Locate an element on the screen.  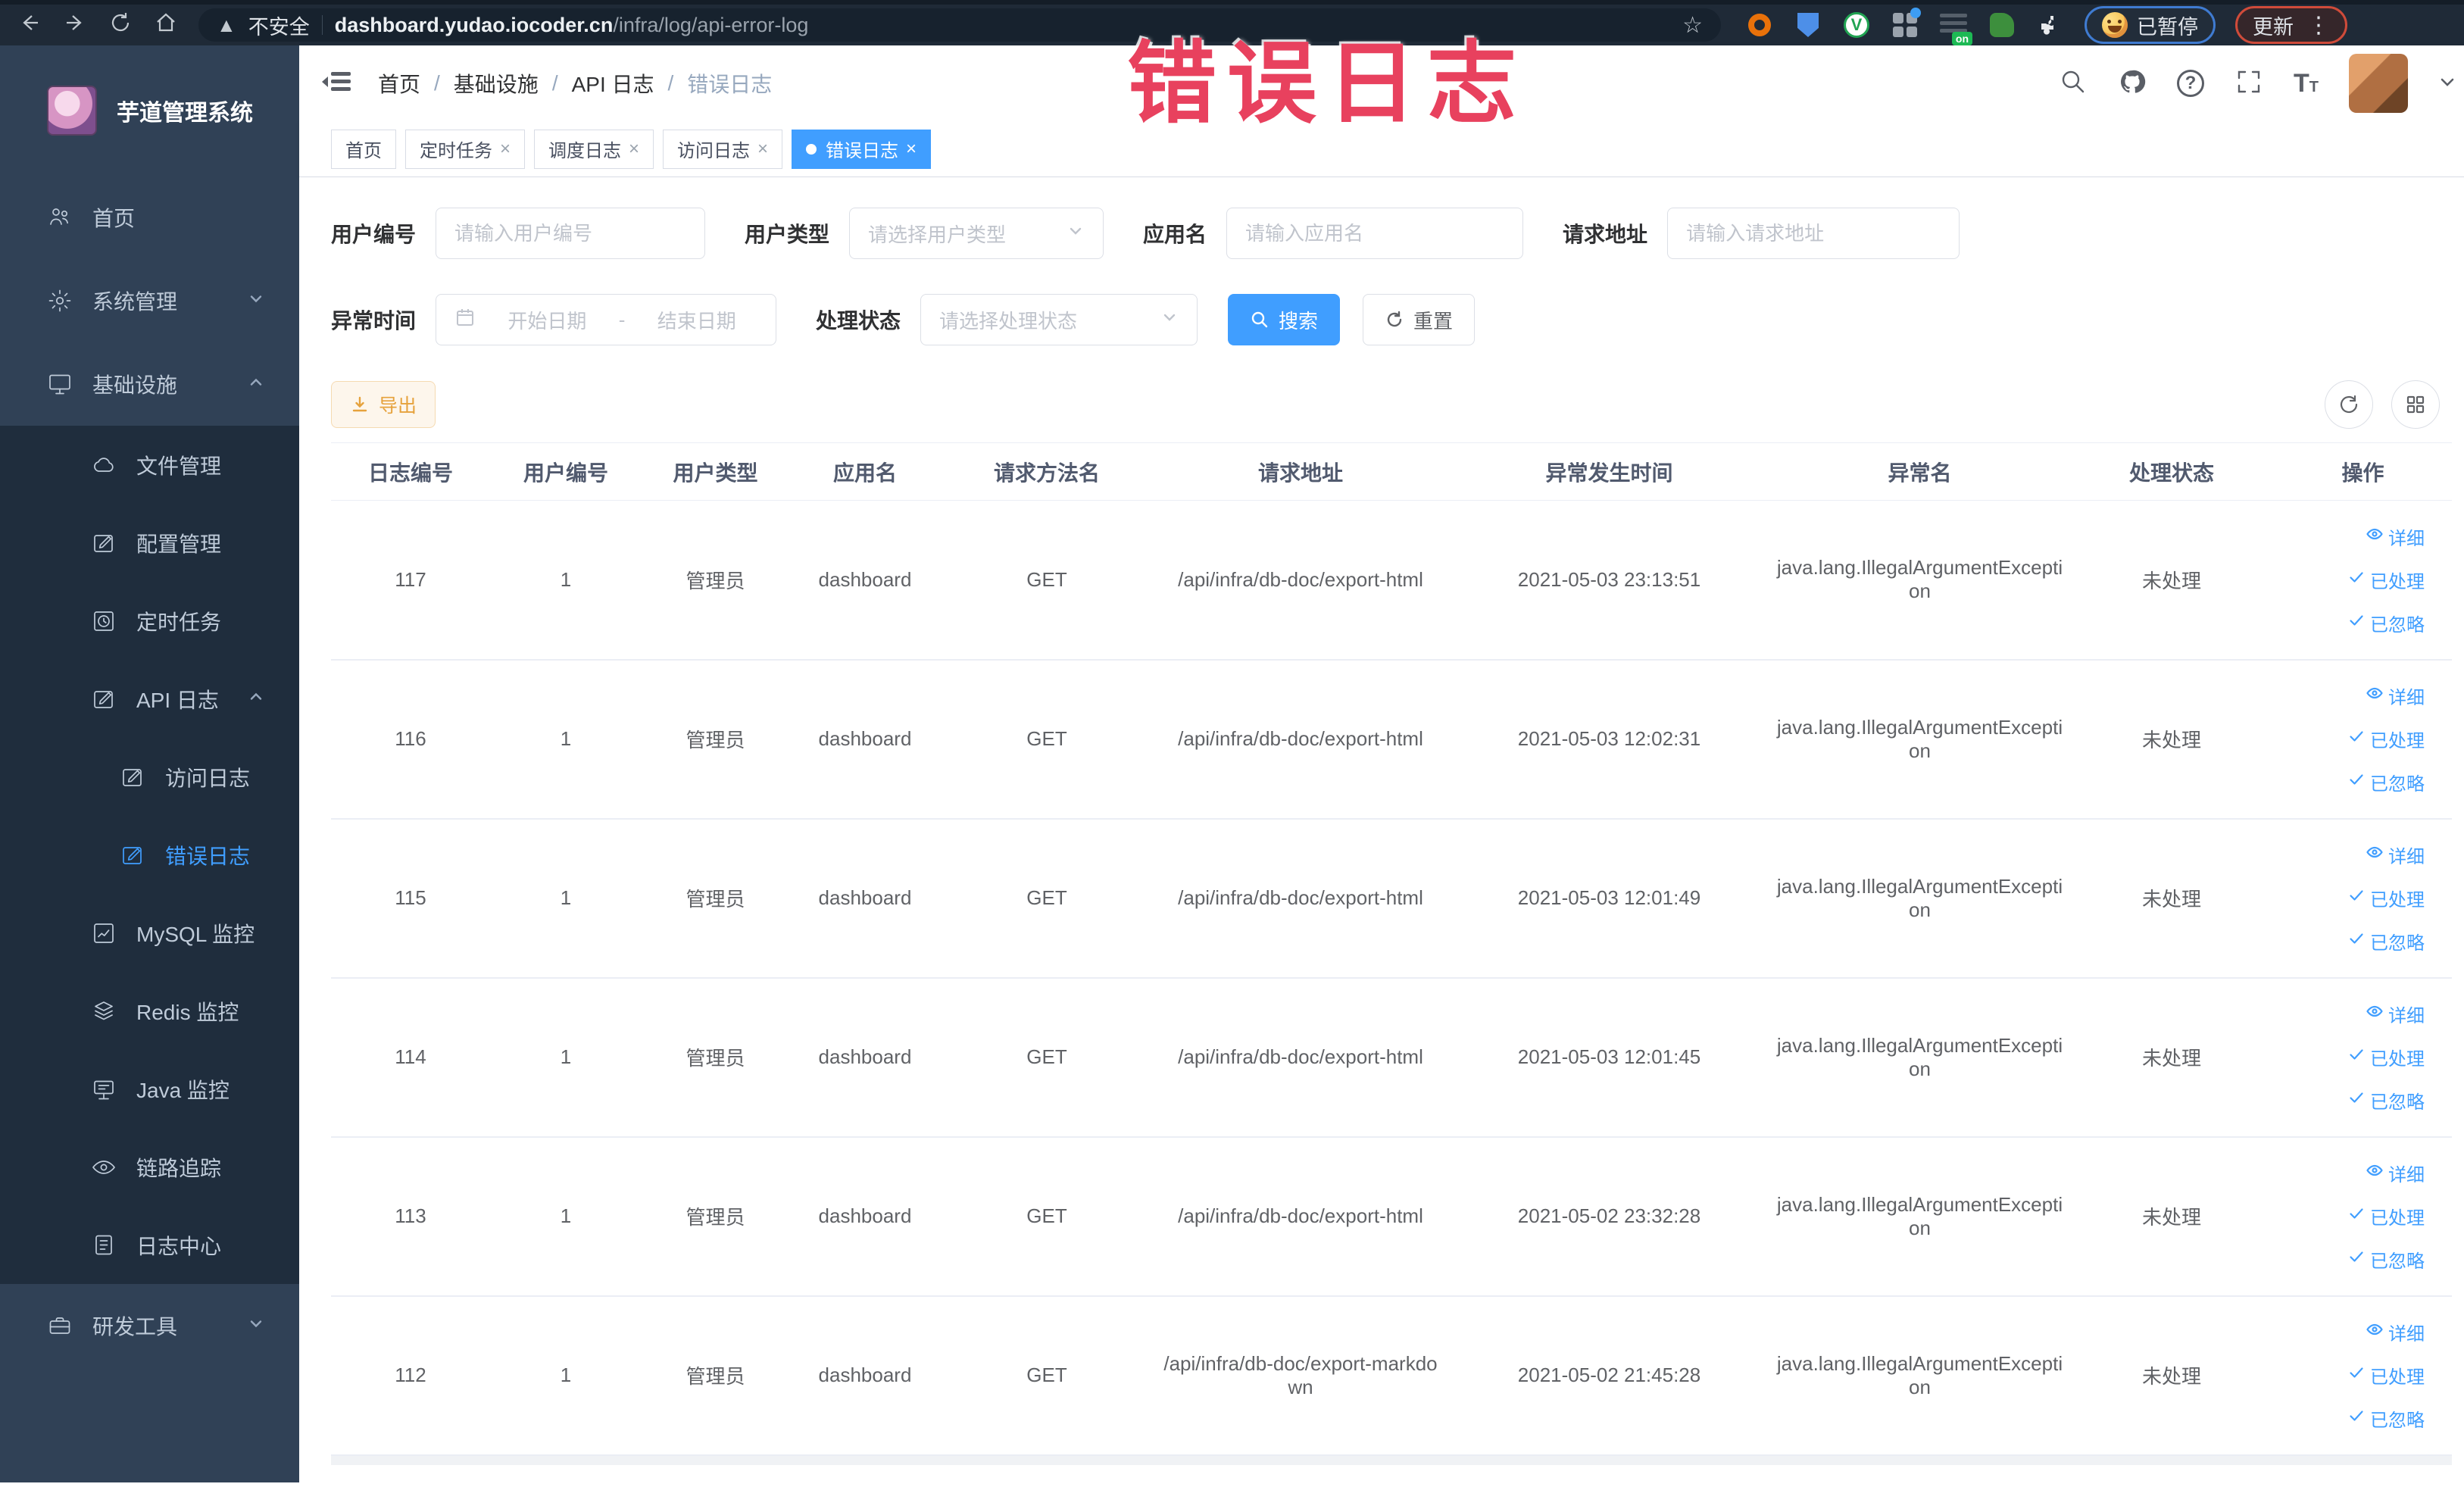
users-icon is located at coordinates (60, 217).